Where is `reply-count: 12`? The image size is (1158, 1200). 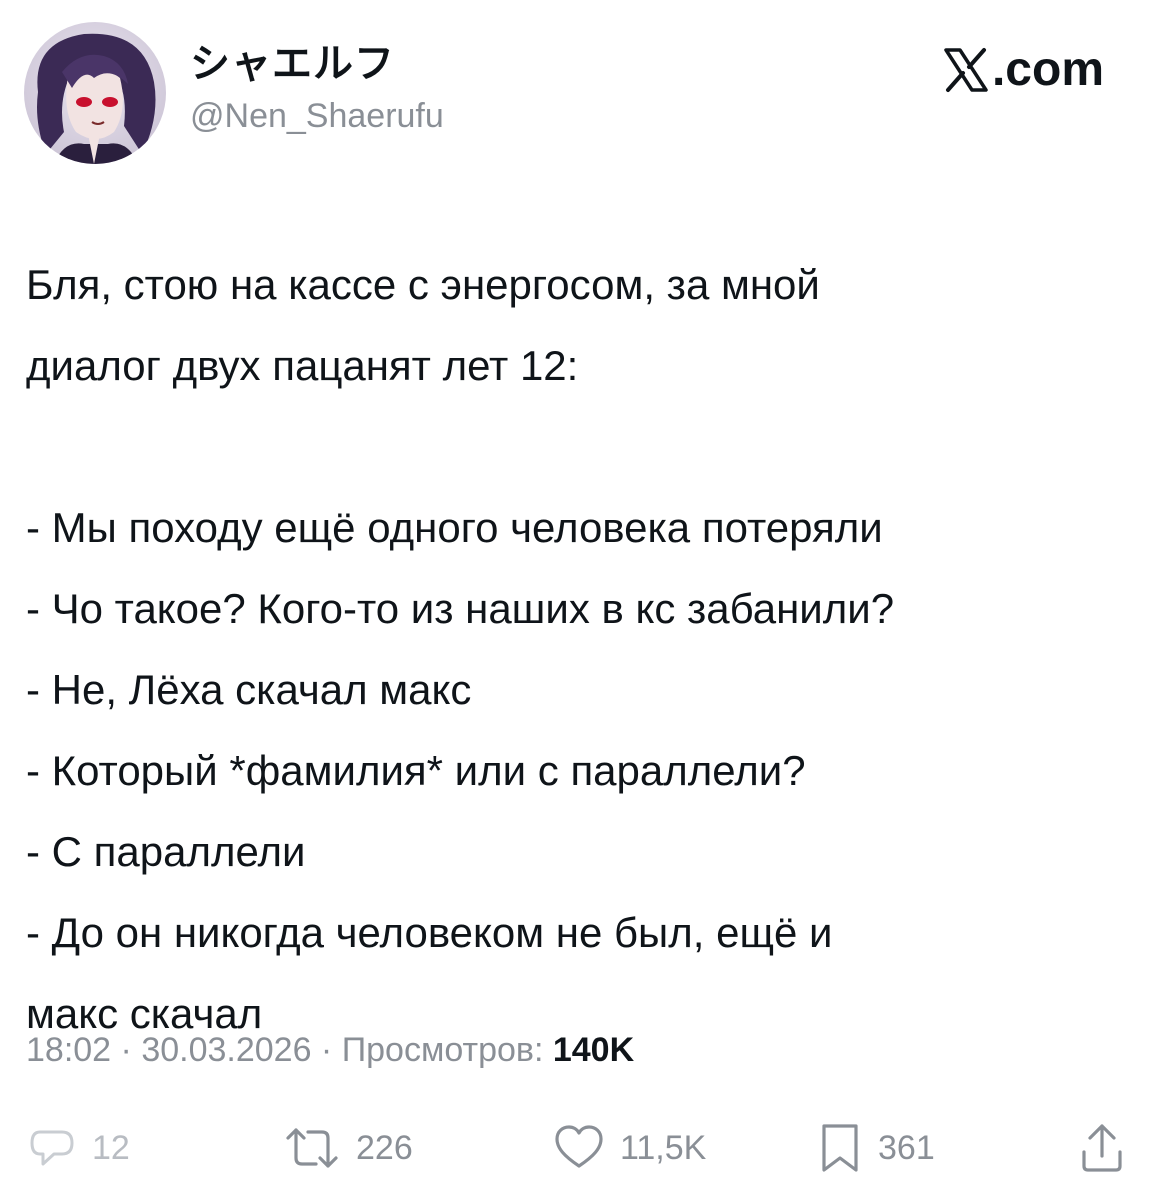 reply-count: 12 is located at coordinates (111, 1147).